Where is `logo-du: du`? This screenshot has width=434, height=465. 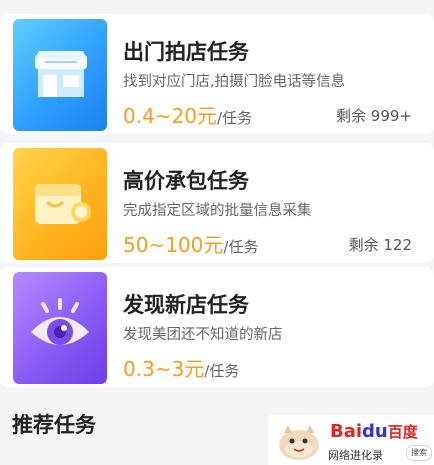 logo-du: du is located at coordinates (375, 431).